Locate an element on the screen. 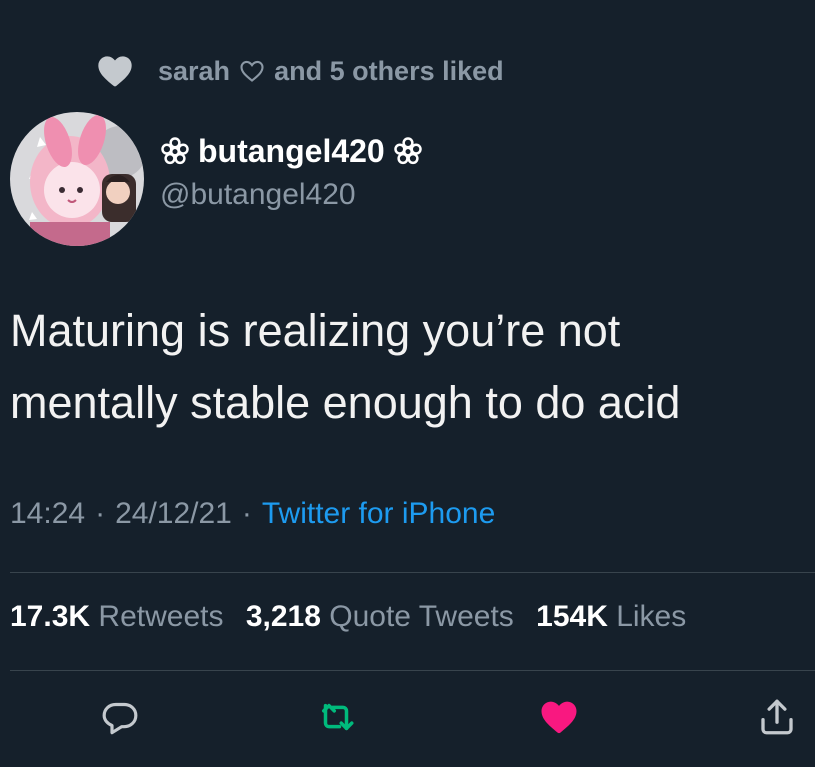 Image resolution: width=815 pixels, height=767 pixels. quote-tweets-count: 3,218 is located at coordinates (283, 616).